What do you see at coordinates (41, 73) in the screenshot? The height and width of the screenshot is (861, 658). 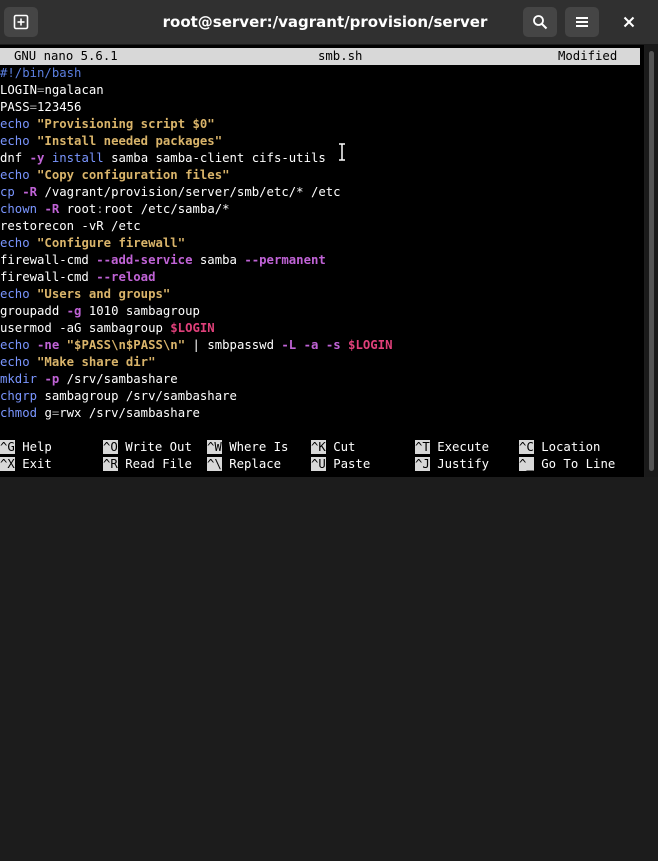 I see `code-line: #!/bin/bash` at bounding box center [41, 73].